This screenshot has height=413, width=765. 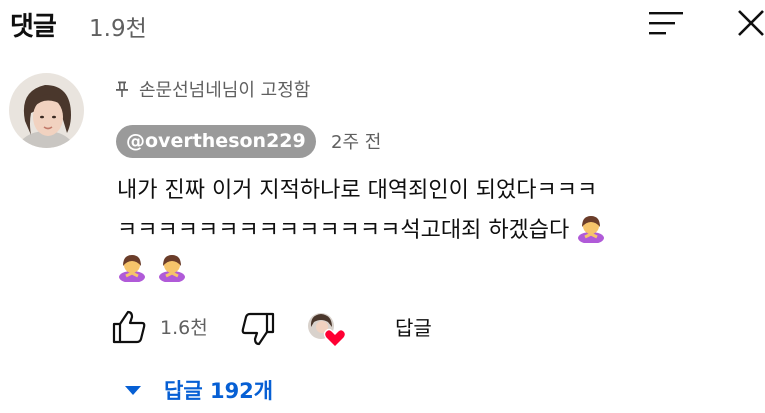 What do you see at coordinates (356, 142) in the screenshot?
I see `comment-time: 2주 전` at bounding box center [356, 142].